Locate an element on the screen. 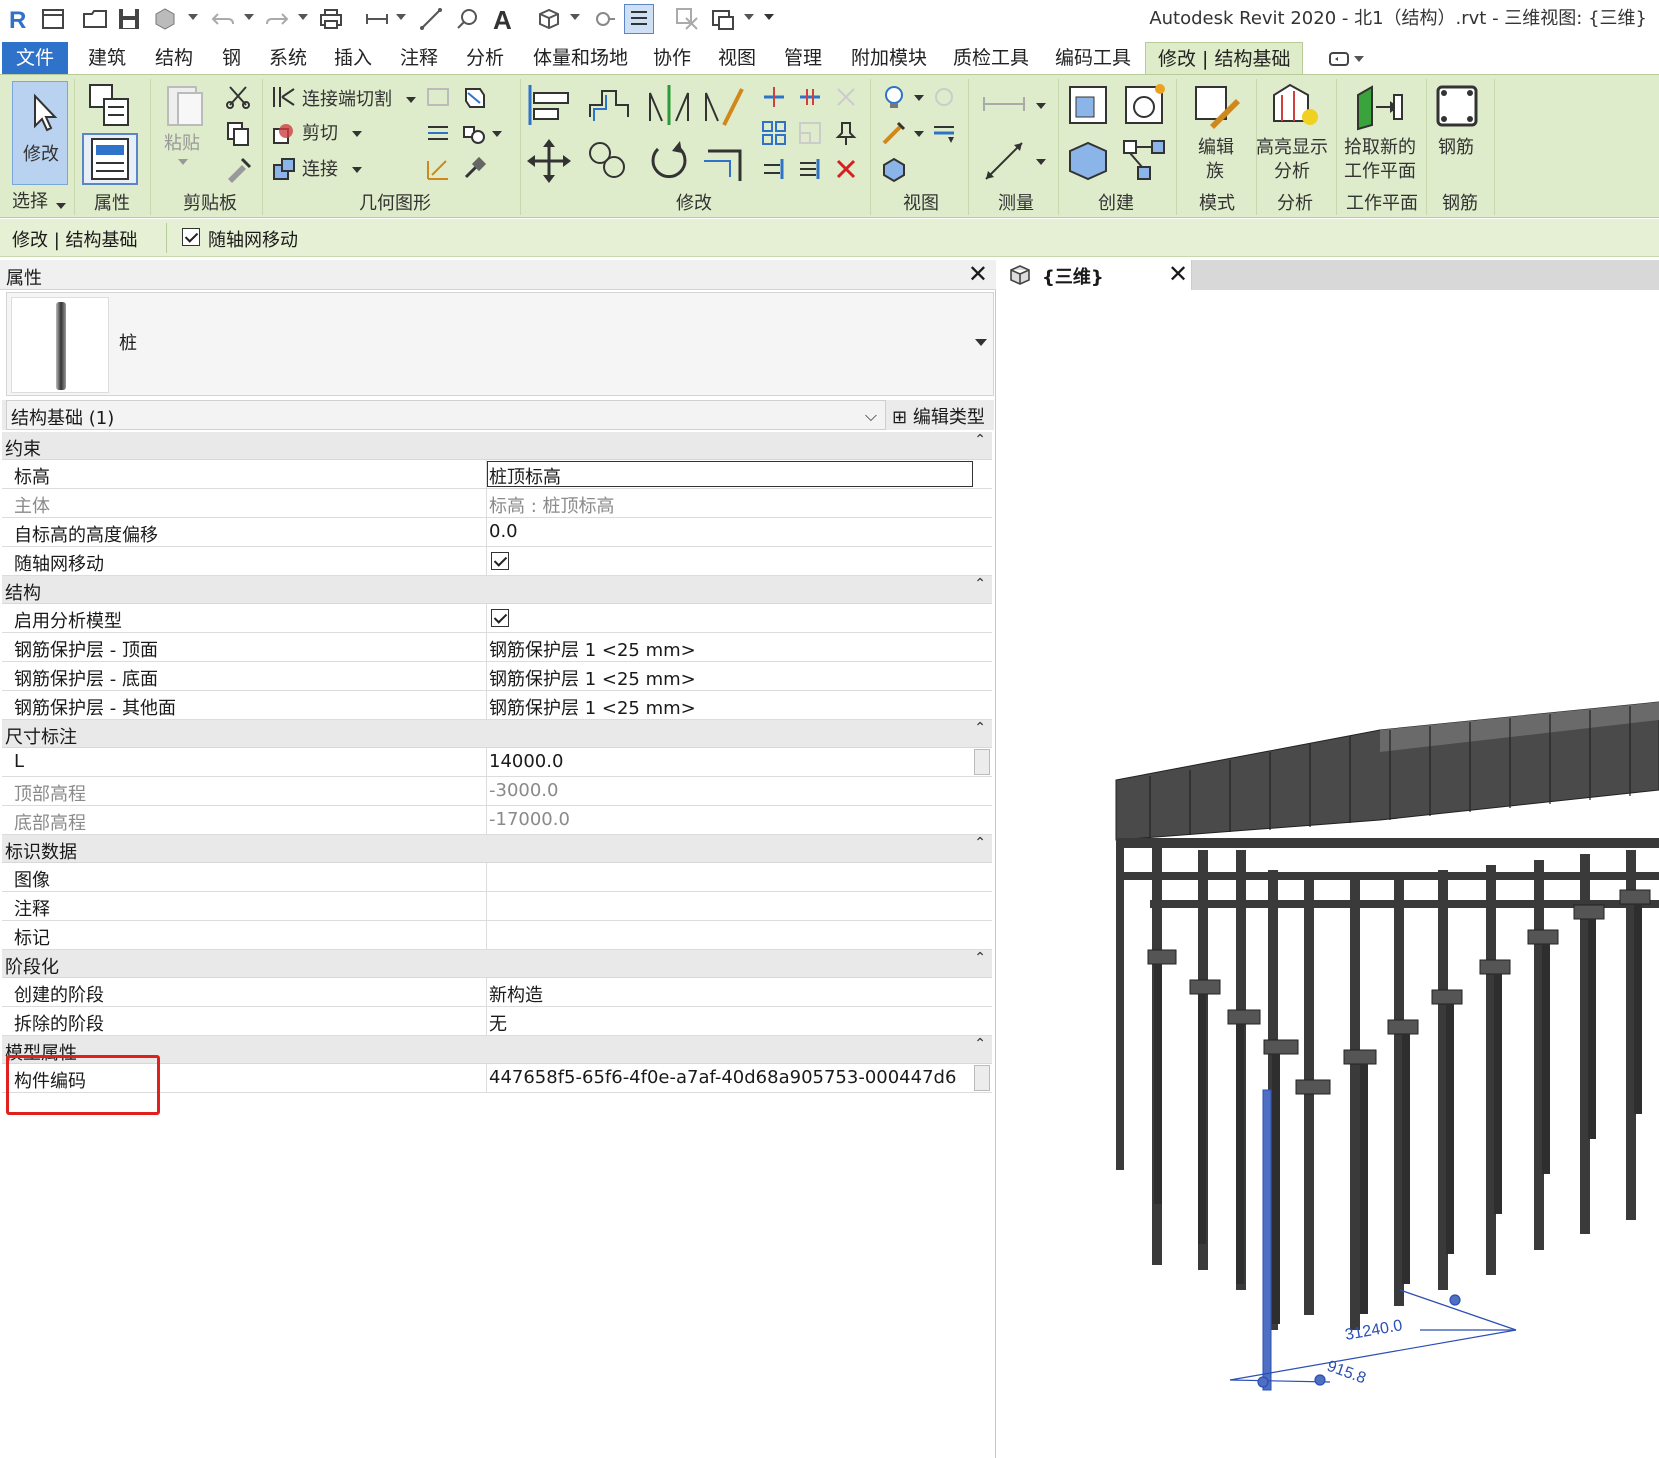 The height and width of the screenshot is (1458, 1659). cut-geometry-icon is located at coordinates (284, 133).